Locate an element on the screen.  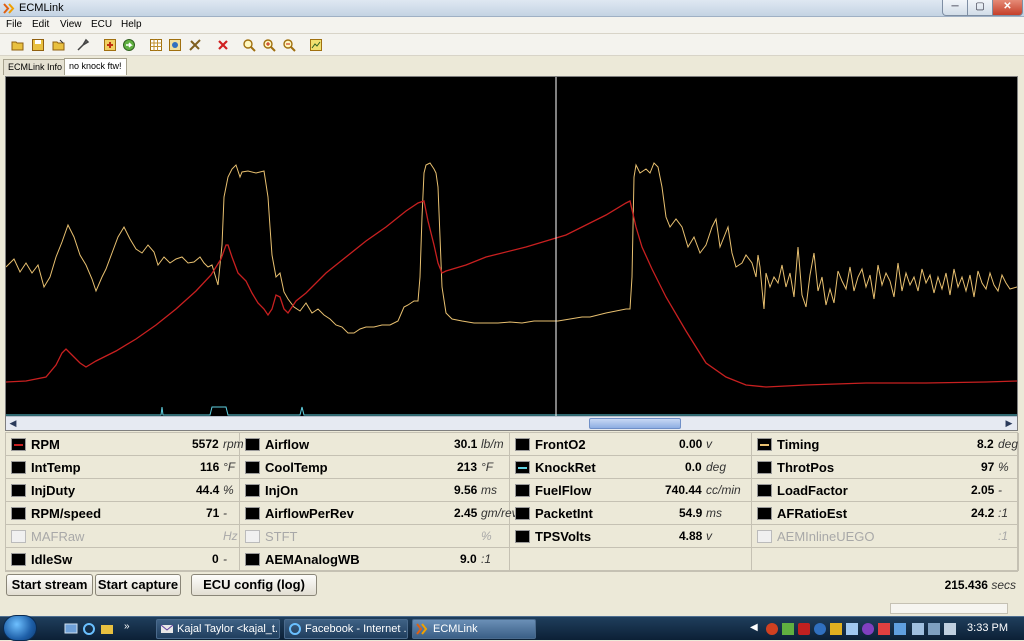
tray-misc-icon is located at coordinates (868, 629).